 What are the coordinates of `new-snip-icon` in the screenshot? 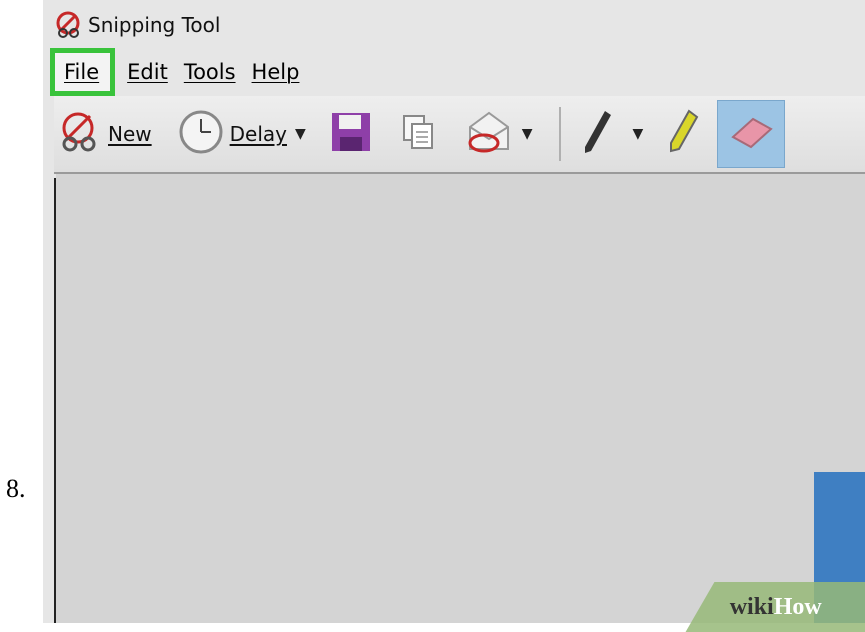 It's located at (80, 134).